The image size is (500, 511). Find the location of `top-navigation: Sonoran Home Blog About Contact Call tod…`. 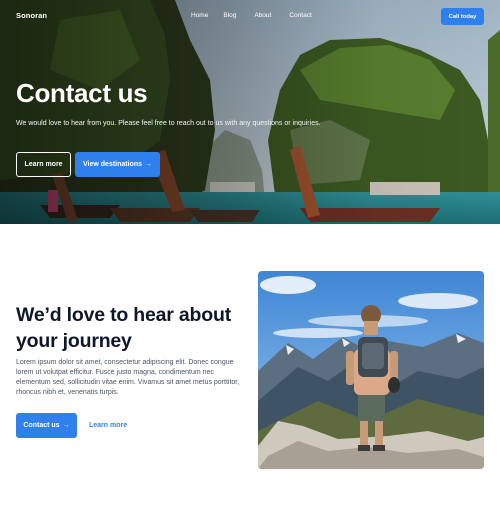

top-navigation: Sonoran Home Blog About Contact Call tod… is located at coordinates (250, 16).